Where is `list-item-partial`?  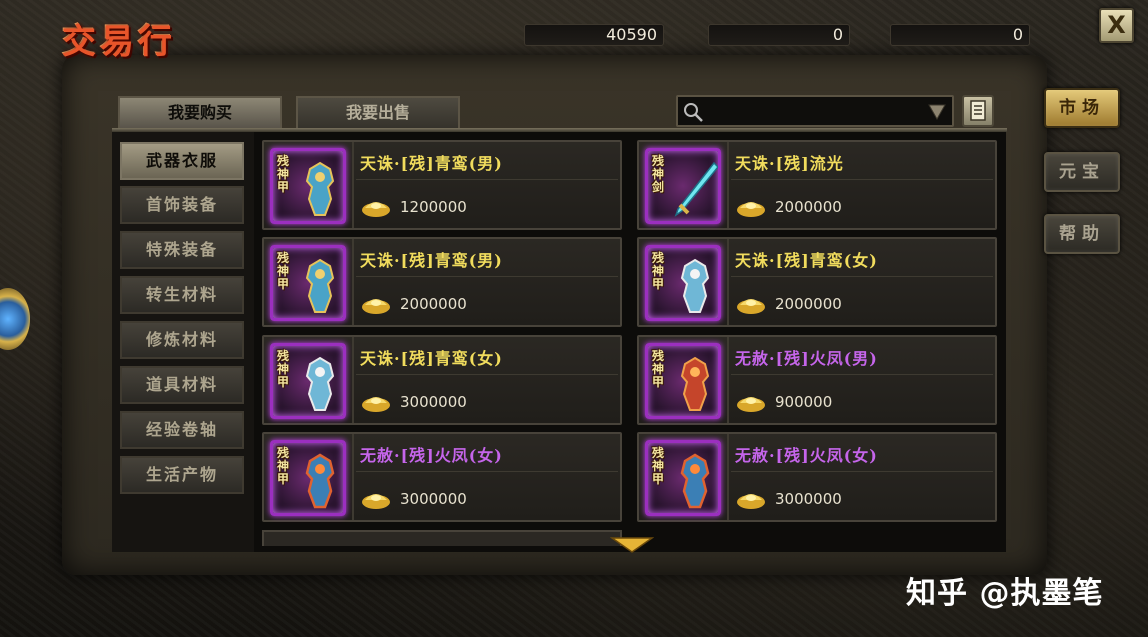 list-item-partial is located at coordinates (442, 538).